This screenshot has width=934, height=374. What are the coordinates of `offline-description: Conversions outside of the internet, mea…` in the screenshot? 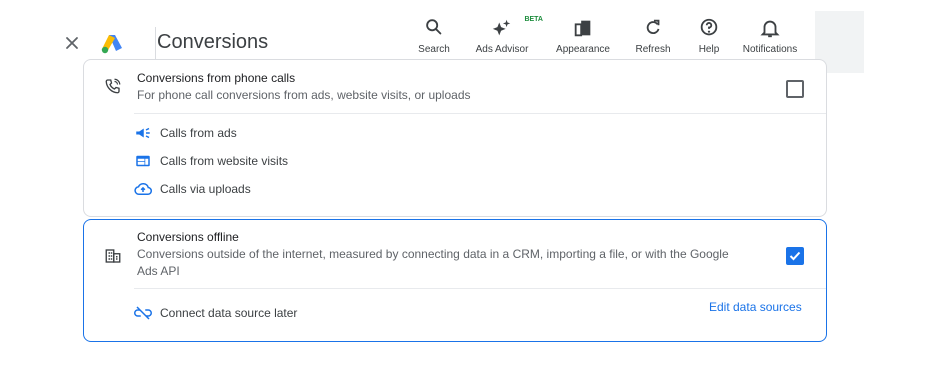 It's located at (457, 263).